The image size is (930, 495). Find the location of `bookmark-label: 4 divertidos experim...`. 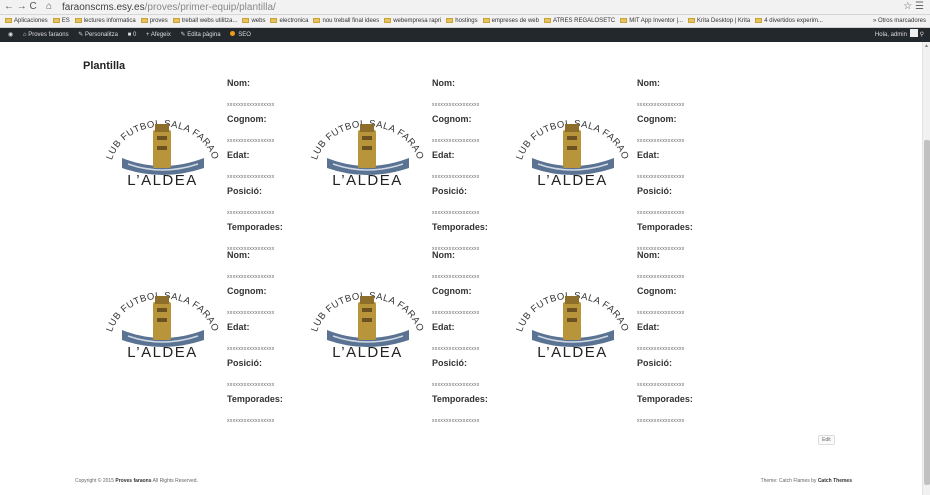

bookmark-label: 4 divertidos experim... is located at coordinates (793, 21).